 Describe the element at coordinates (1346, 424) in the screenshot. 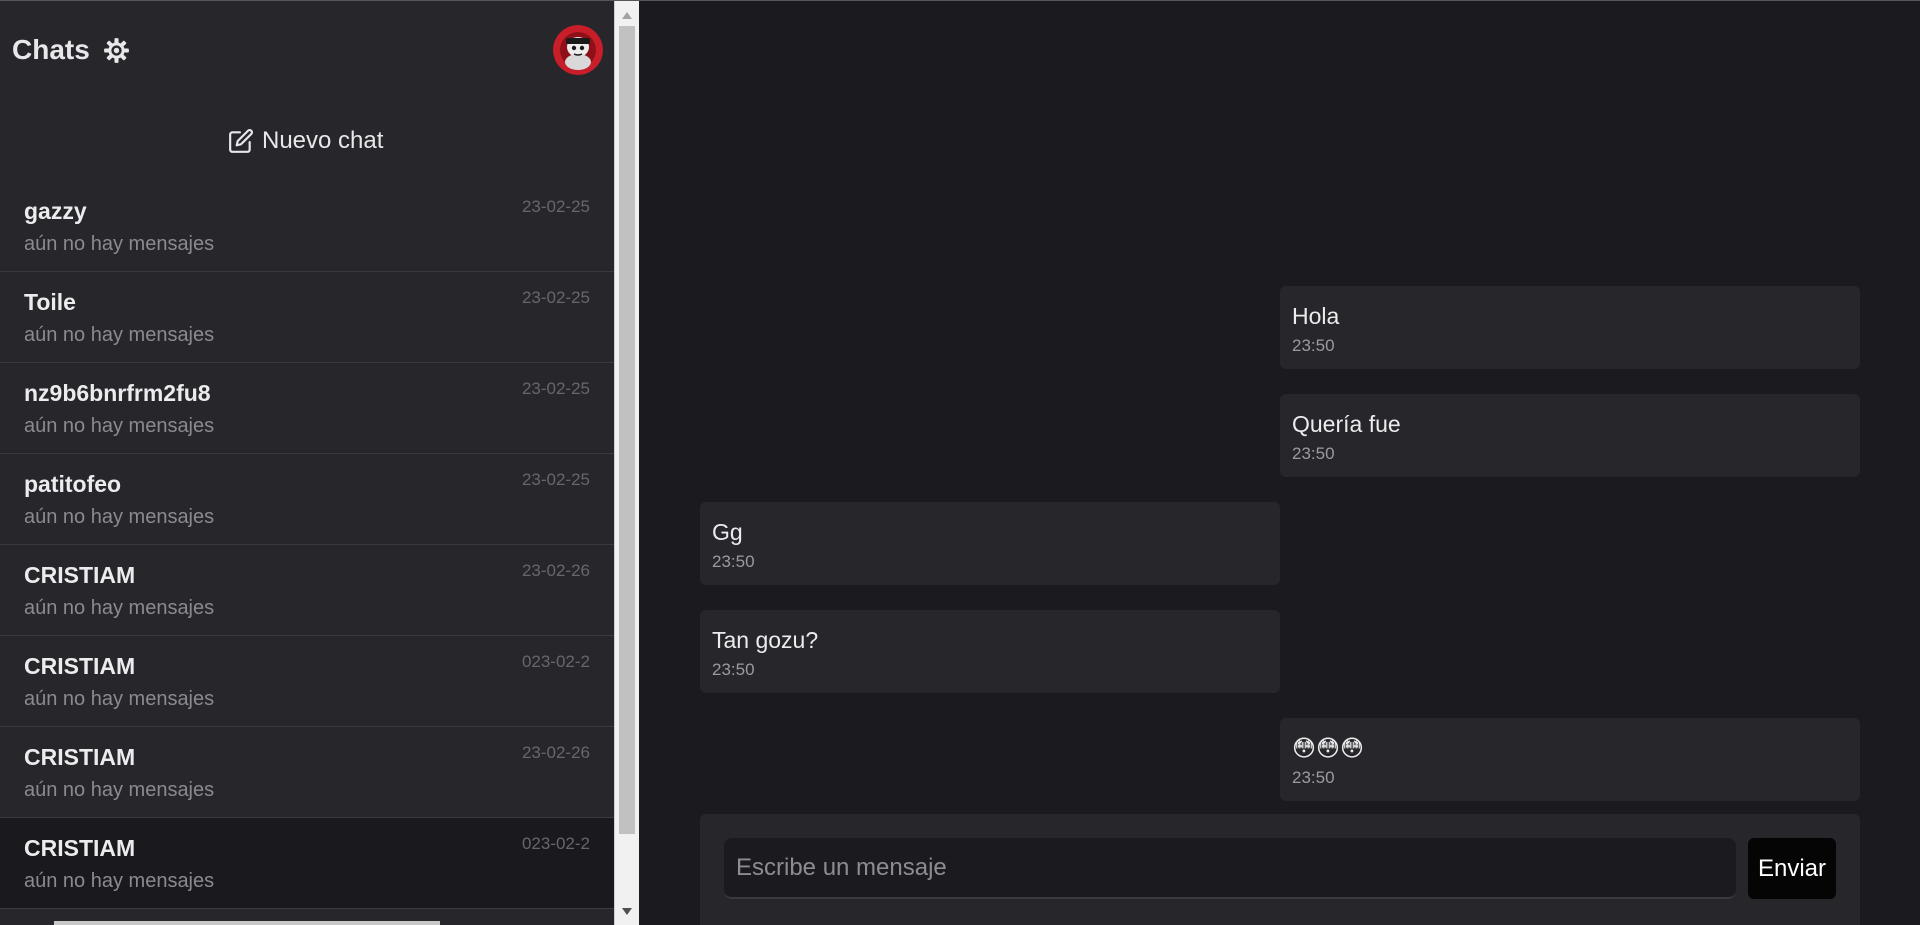

I see `message-text: Quería fue` at that location.